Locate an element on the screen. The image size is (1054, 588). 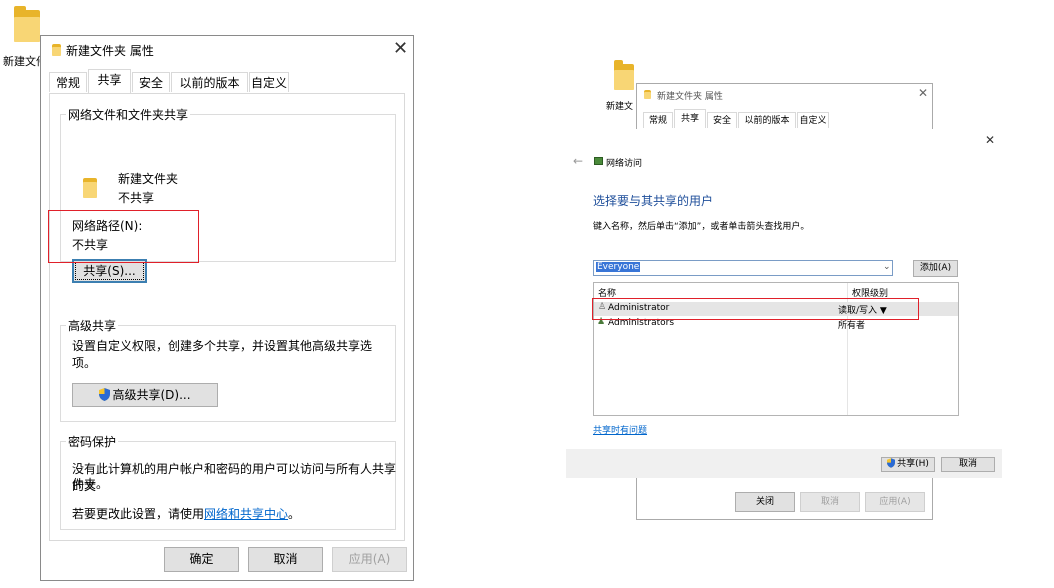
password-desc-line2: 件夹。 is located at coordinates (90, 484).